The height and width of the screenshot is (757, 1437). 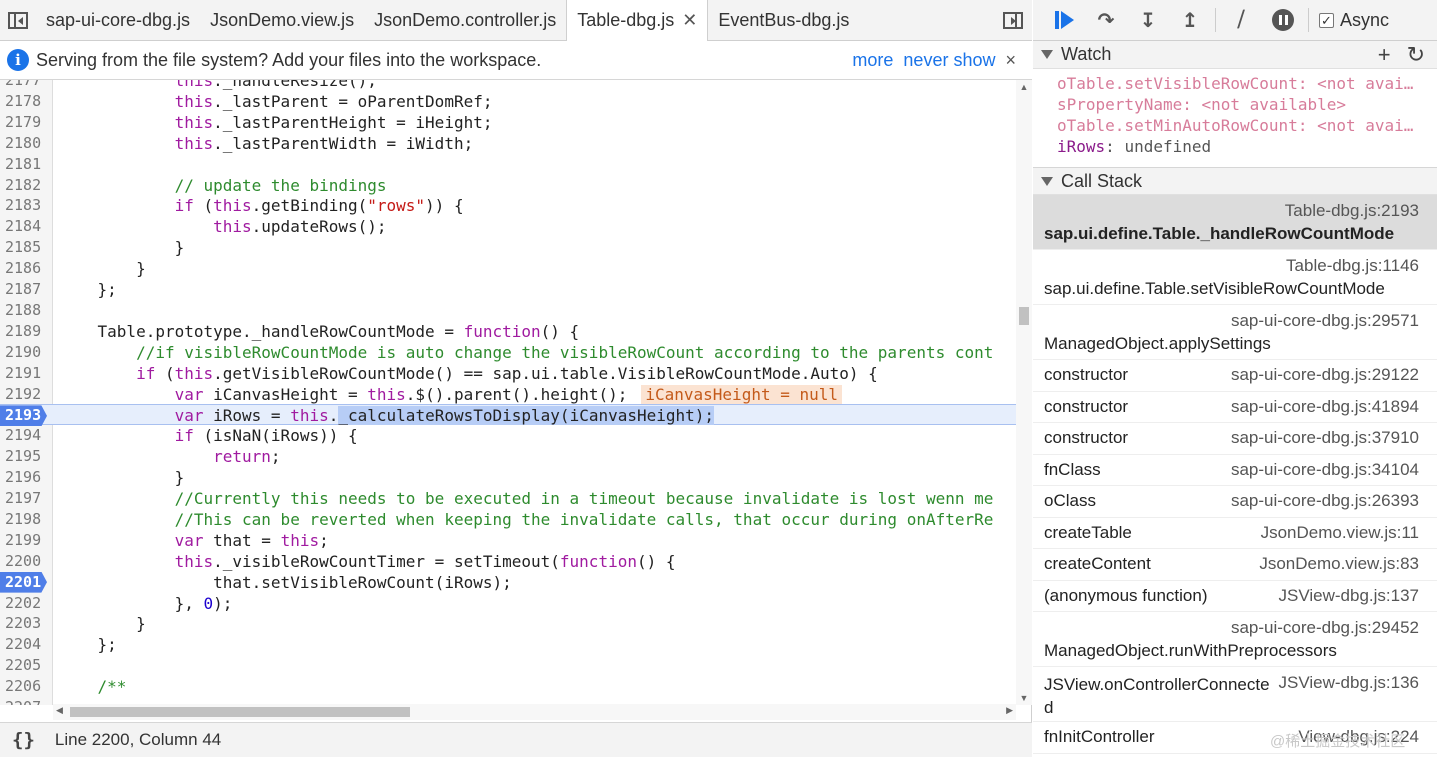 I want to click on line-number: 2178, so click(x=23, y=101).